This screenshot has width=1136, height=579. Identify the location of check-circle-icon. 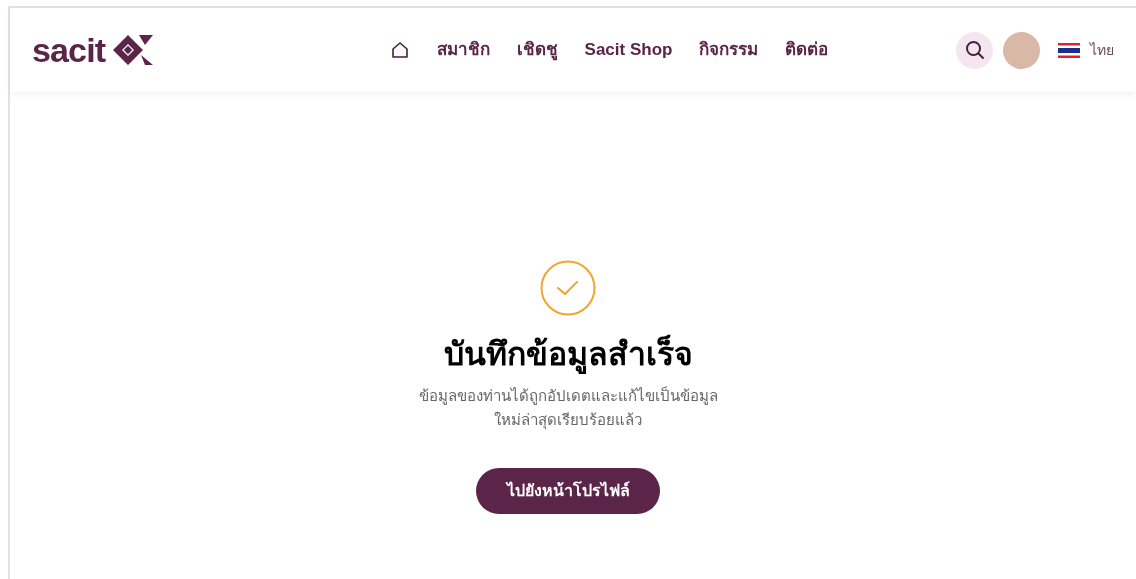
(568, 288).